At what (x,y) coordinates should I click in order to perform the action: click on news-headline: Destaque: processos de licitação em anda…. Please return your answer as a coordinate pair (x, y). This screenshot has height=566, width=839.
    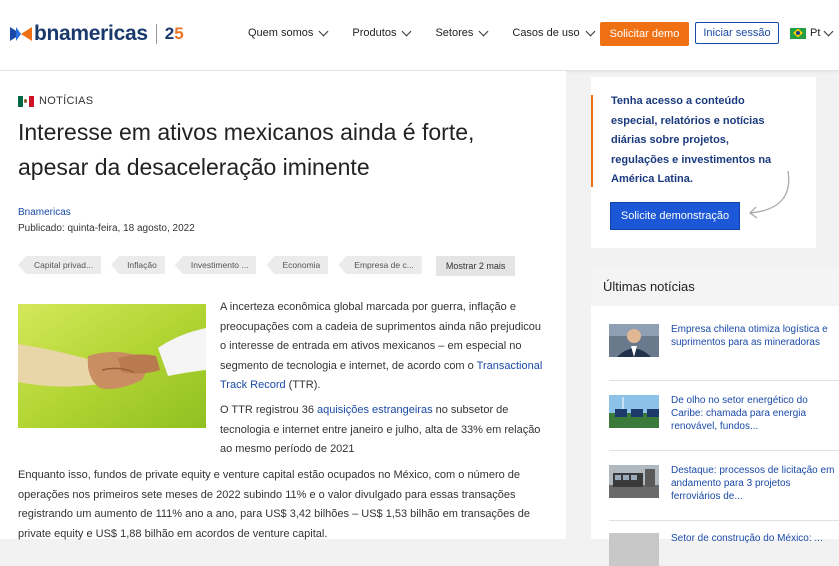
    Looking at the image, I should click on (755, 483).